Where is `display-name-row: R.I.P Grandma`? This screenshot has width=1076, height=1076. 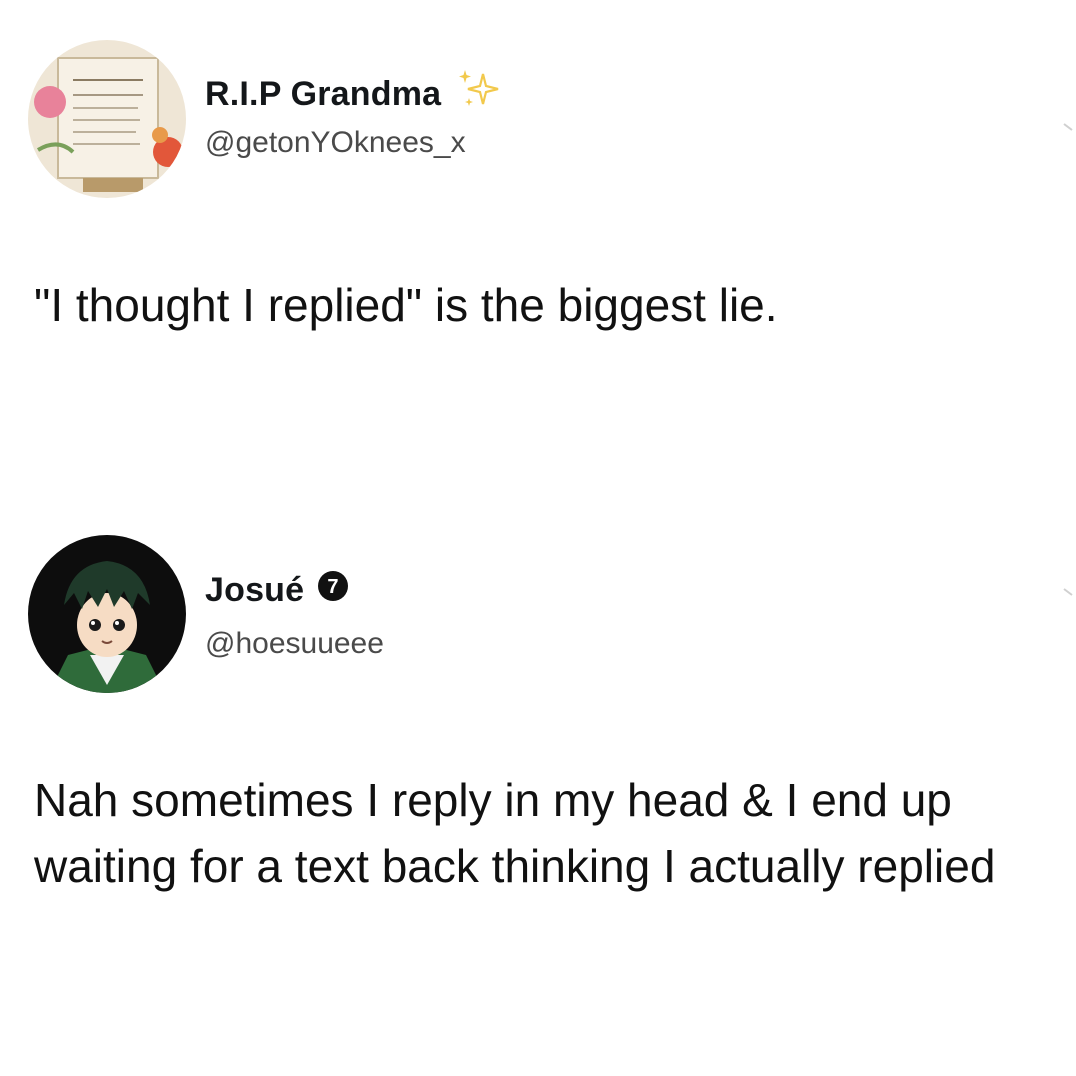 display-name-row: R.I.P Grandma is located at coordinates (354, 94).